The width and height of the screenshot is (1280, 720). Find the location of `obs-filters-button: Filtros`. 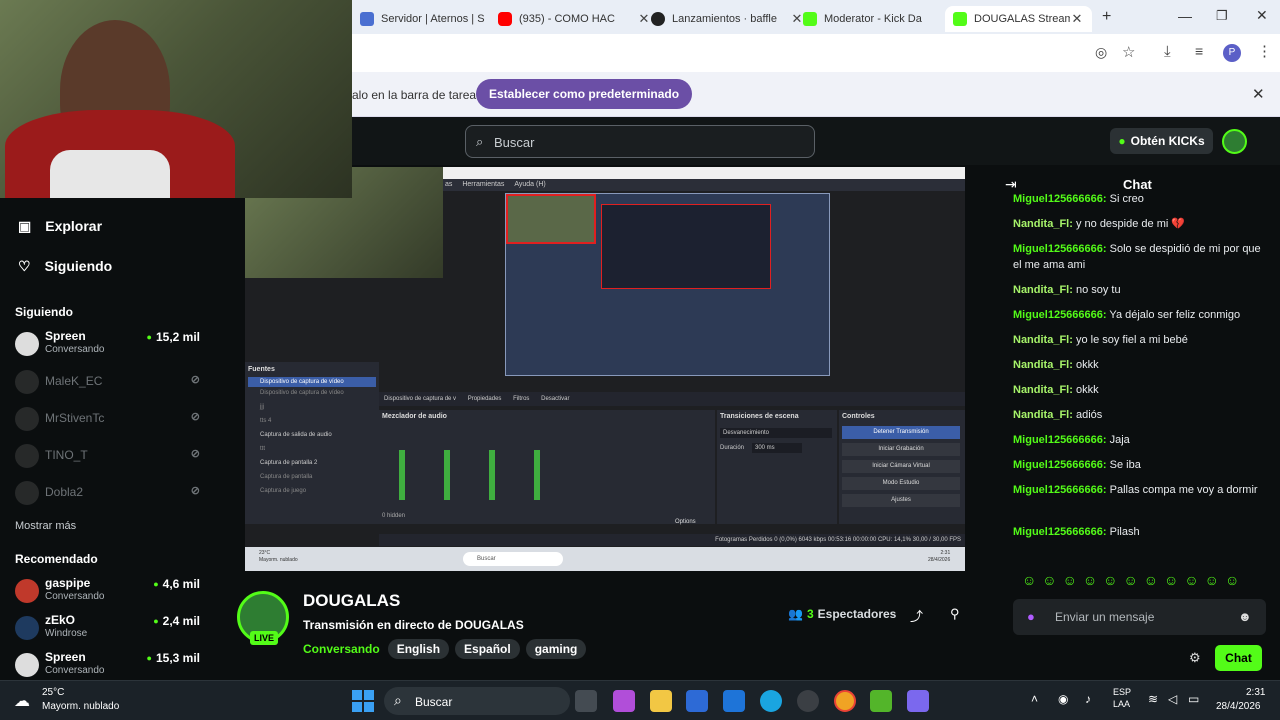

obs-filters-button: Filtros is located at coordinates (521, 399).